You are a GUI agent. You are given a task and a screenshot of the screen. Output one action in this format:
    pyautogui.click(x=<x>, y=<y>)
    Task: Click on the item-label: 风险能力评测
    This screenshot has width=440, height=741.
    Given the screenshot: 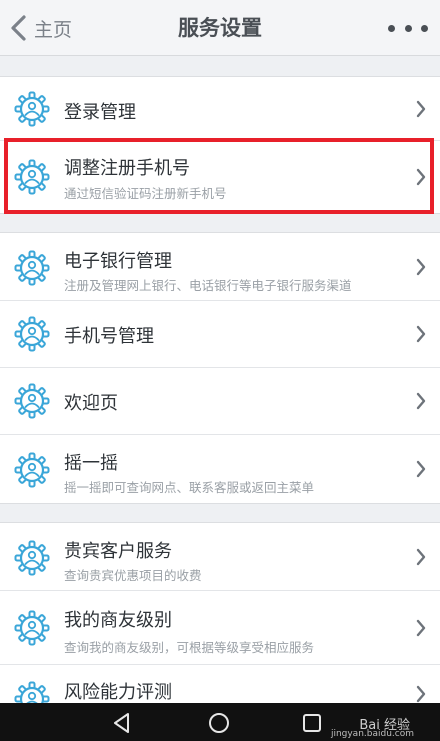 What is the action you would take?
    pyautogui.click(x=118, y=692)
    